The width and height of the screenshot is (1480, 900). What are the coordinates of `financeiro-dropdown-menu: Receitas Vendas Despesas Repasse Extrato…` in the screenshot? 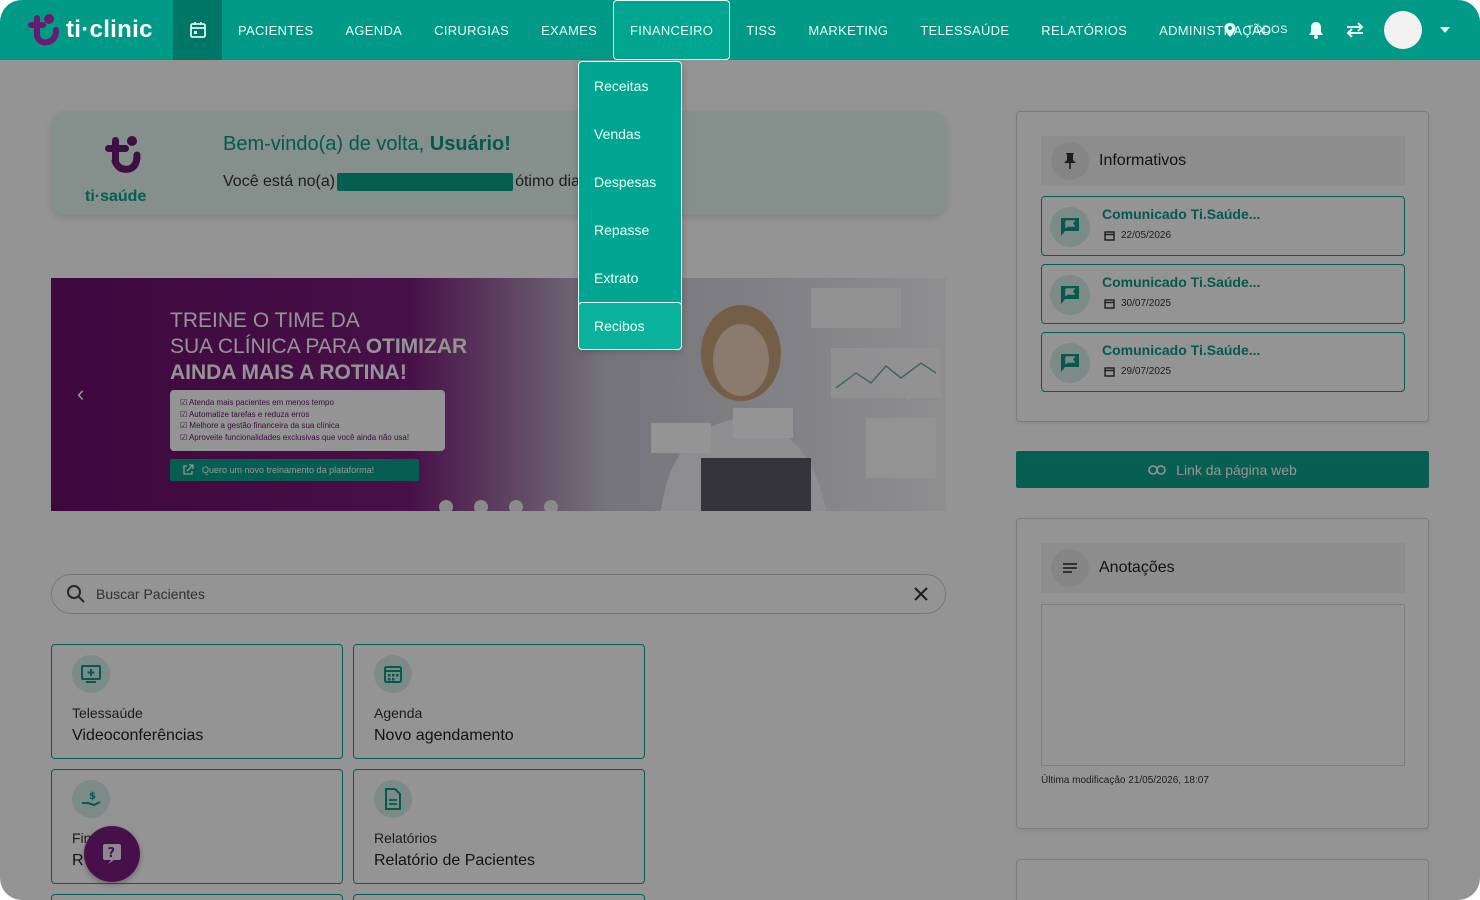 It's located at (630, 205).